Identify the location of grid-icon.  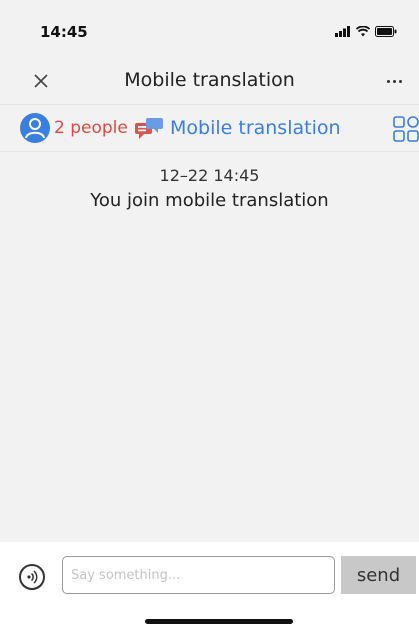
(406, 129).